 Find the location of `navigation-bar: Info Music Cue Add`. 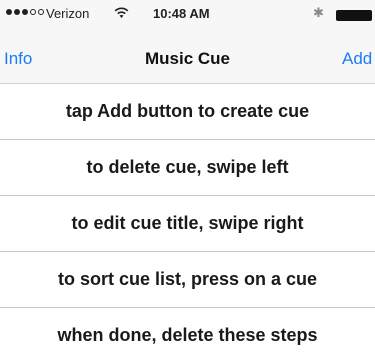

navigation-bar: Info Music Cue Add is located at coordinates (187, 58).